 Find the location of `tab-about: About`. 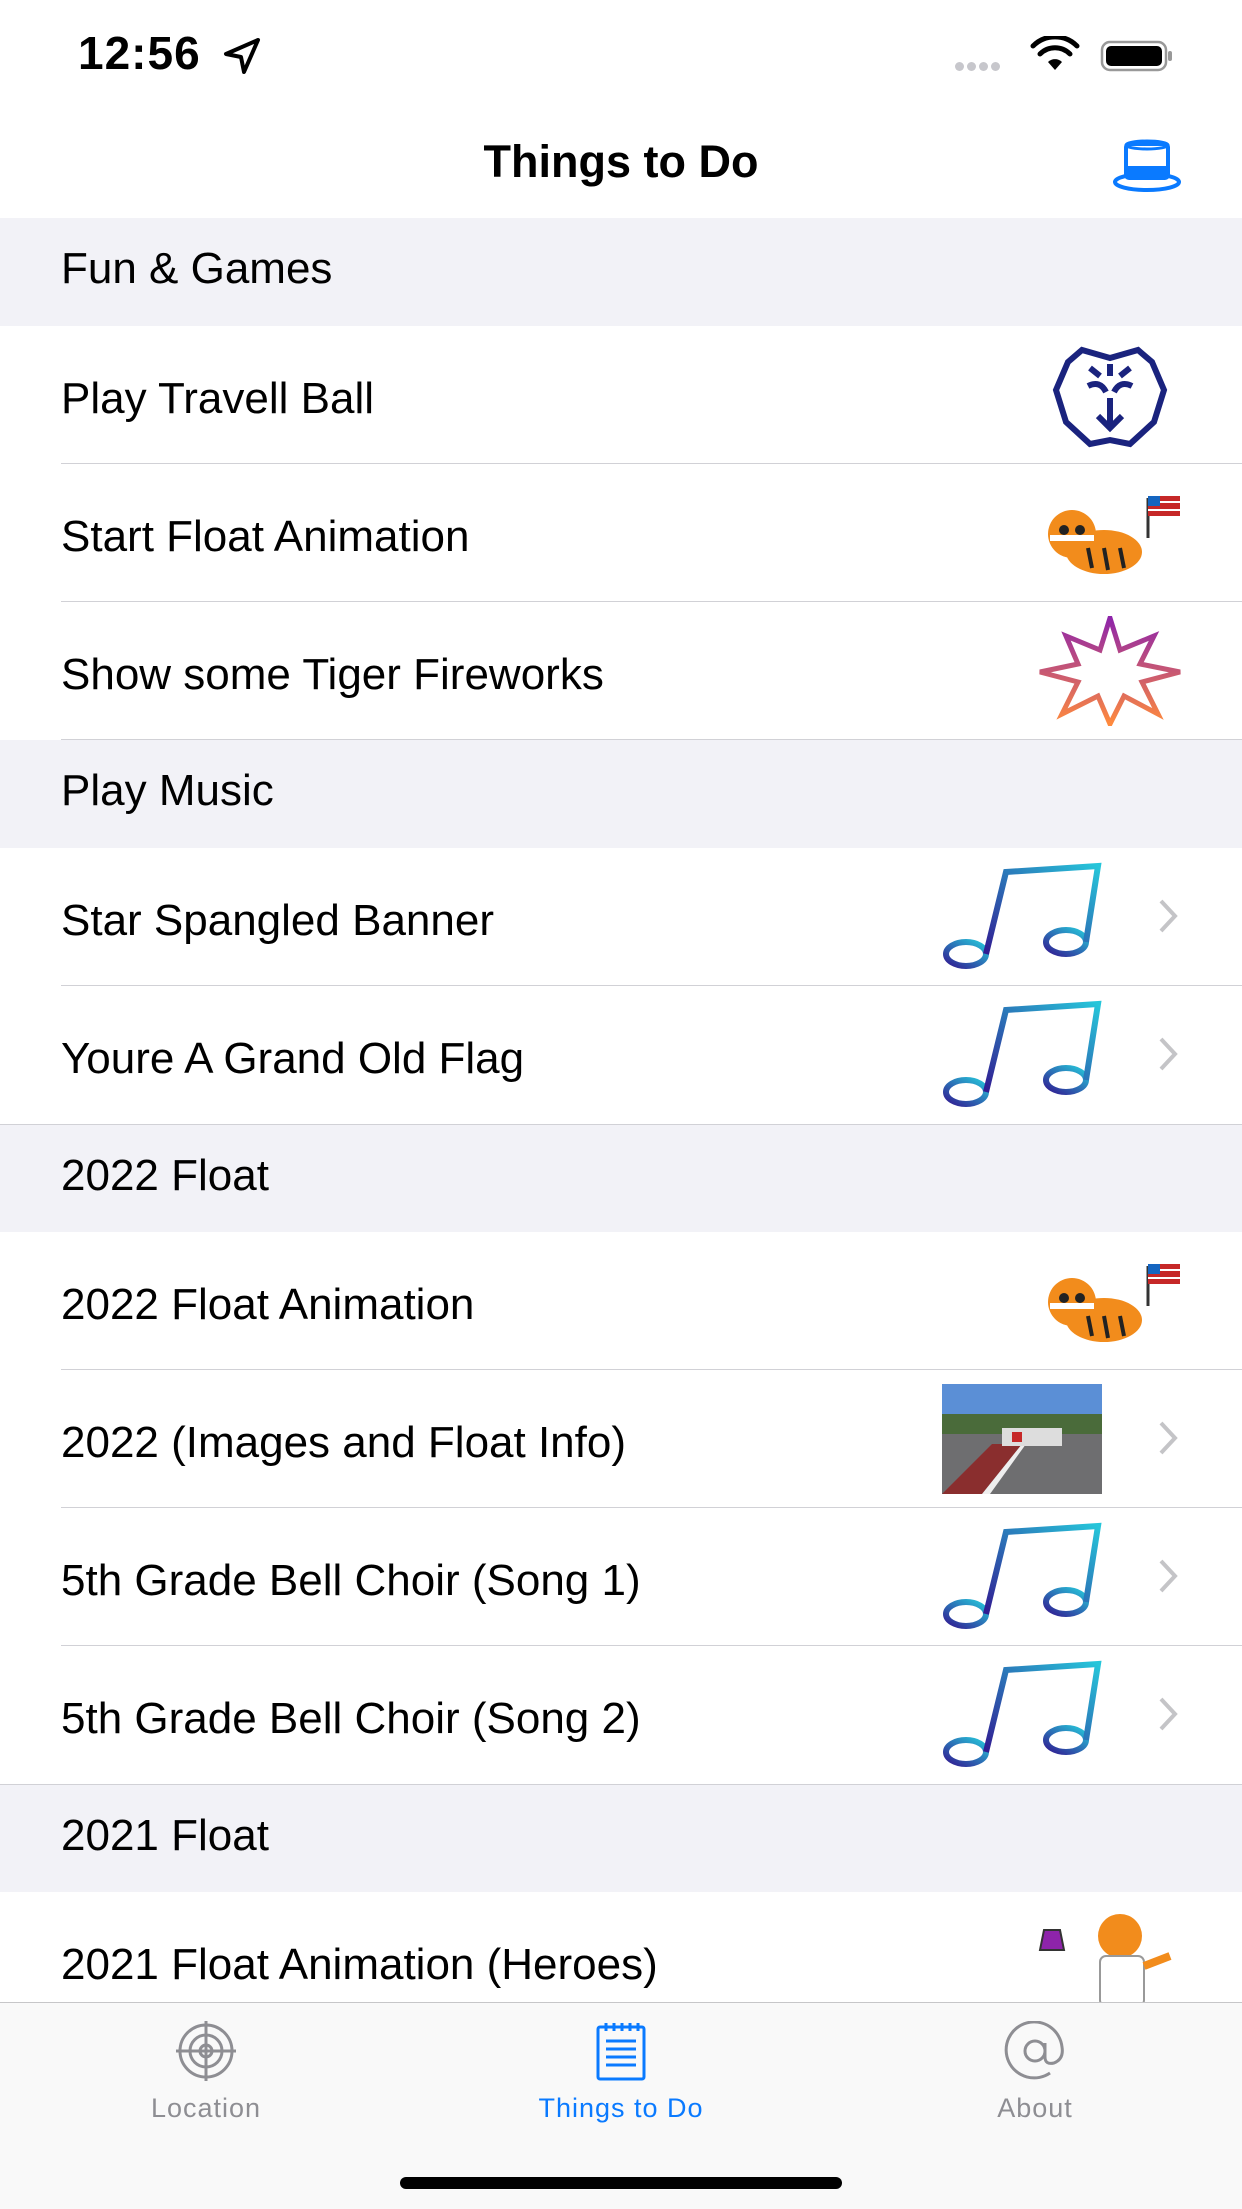

tab-about: About is located at coordinates (1035, 2072).